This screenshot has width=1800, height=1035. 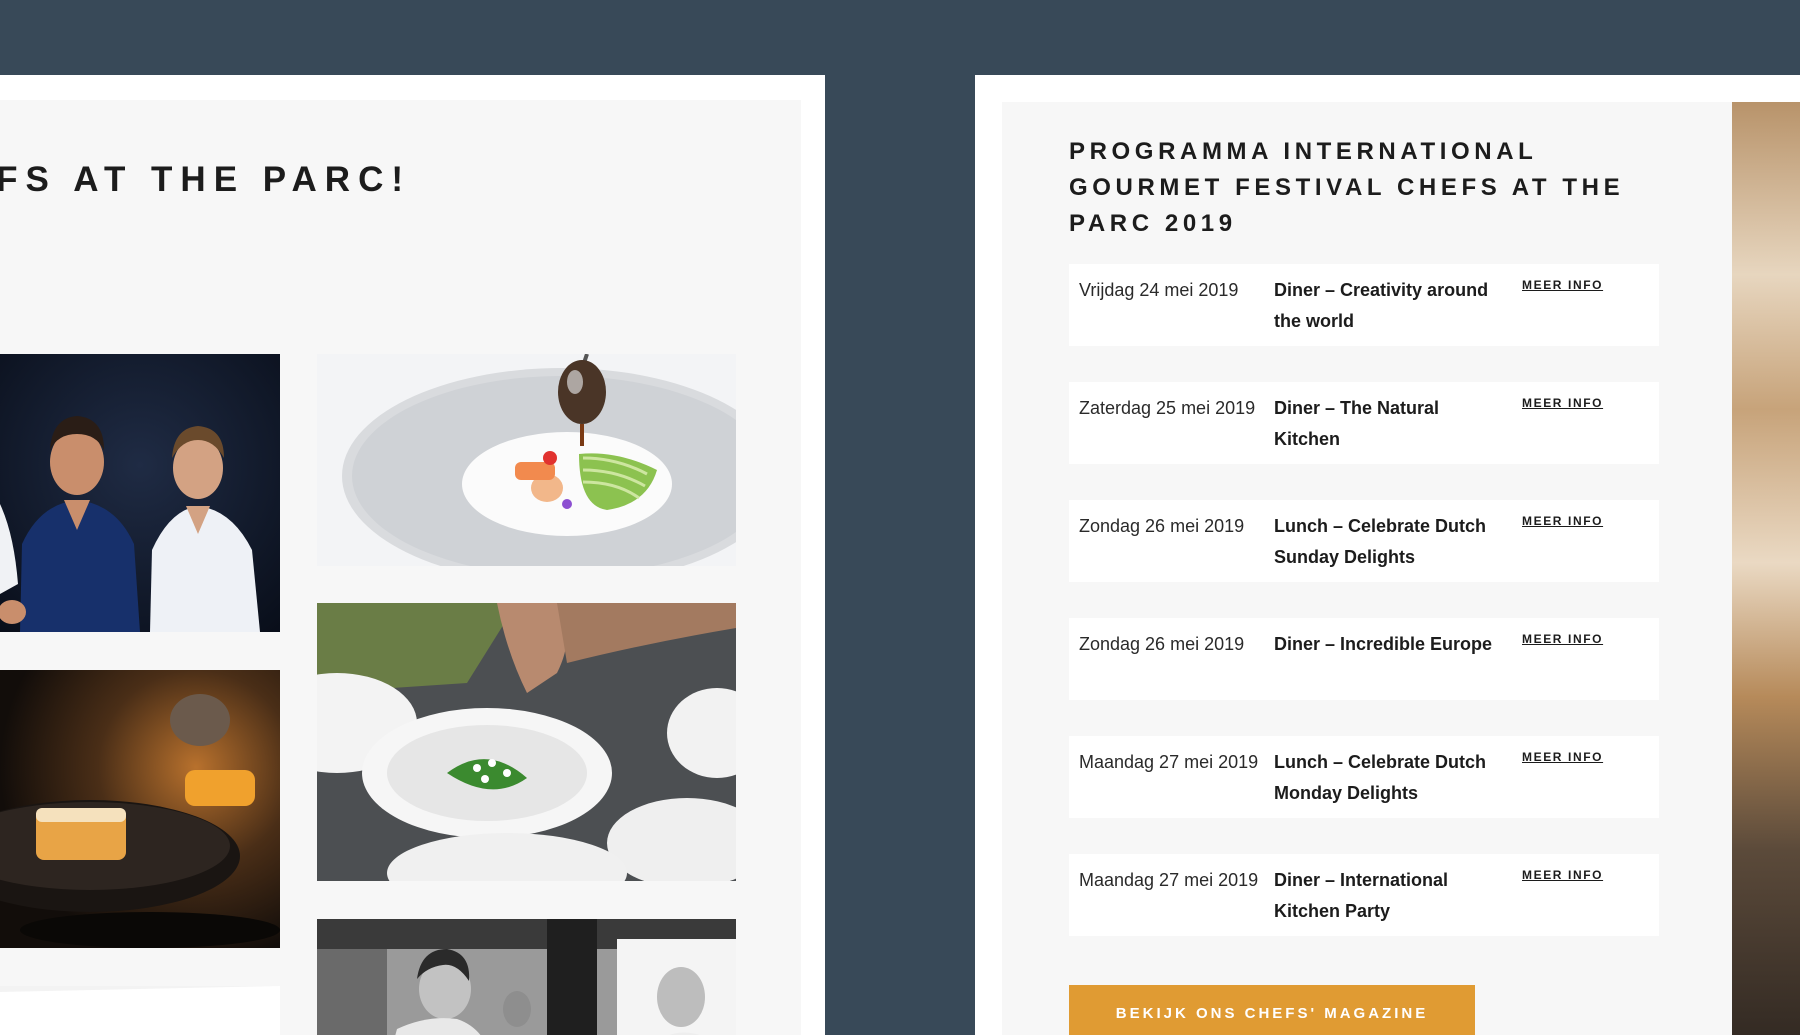 What do you see at coordinates (526, 460) in the screenshot?
I see `plated-dish-photo` at bounding box center [526, 460].